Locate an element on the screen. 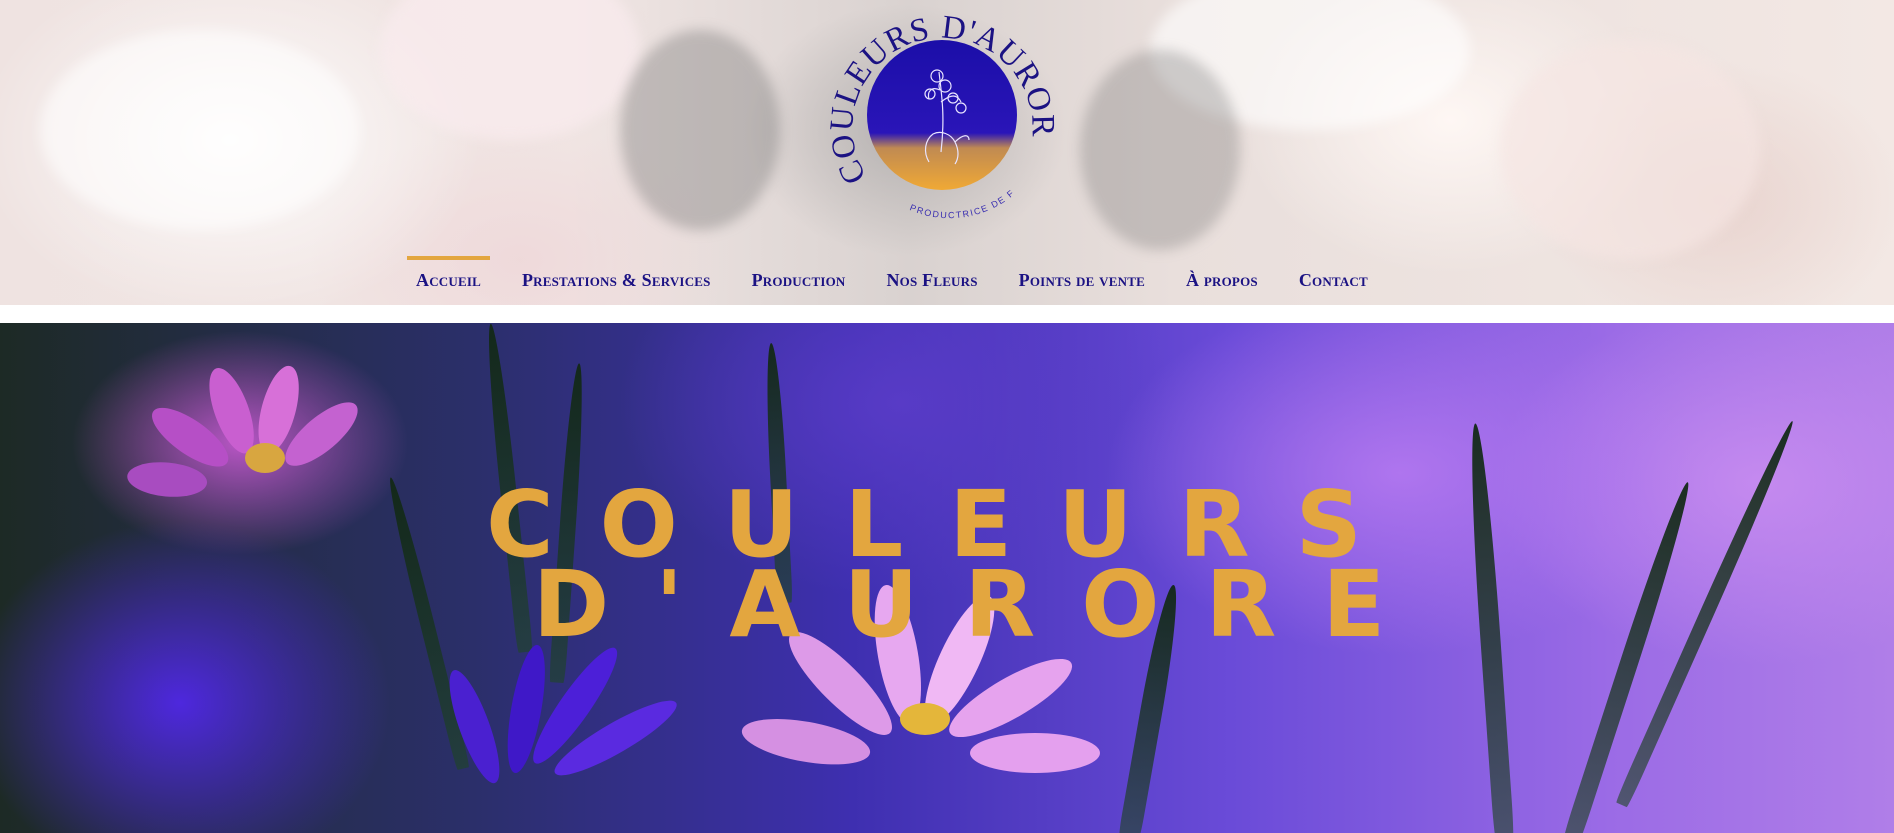 The image size is (1894, 833). nav-item-prestations-services: Prestations & Services is located at coordinates (616, 273).